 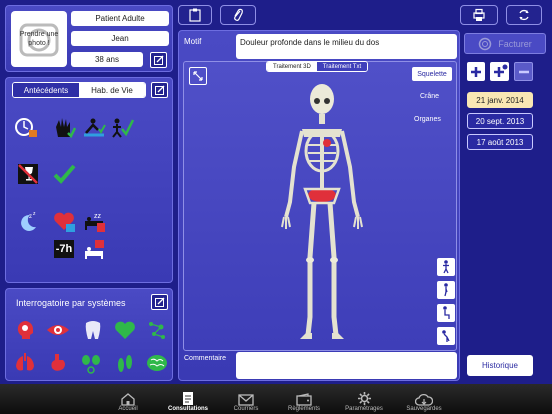 What do you see at coordinates (479, 15) in the screenshot?
I see `print-button` at bounding box center [479, 15].